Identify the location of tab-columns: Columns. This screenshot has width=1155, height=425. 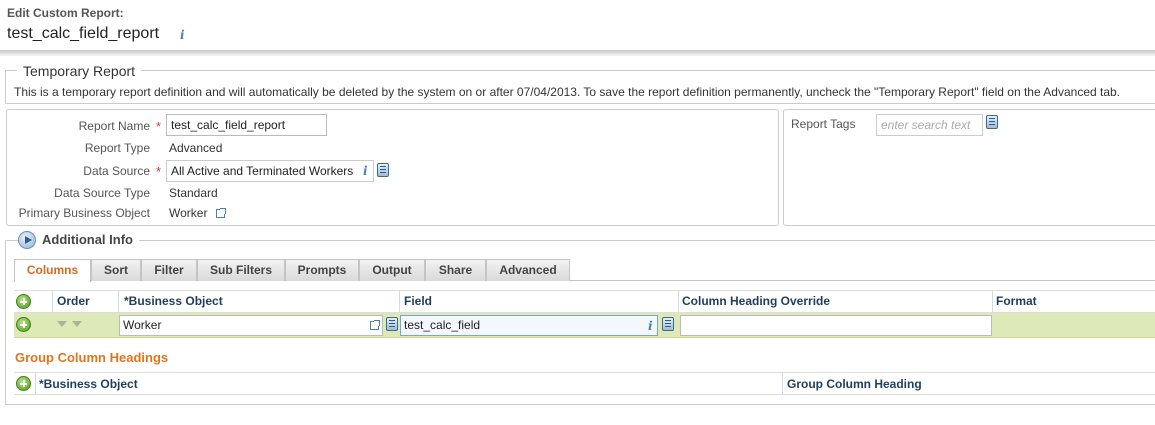
(52, 270).